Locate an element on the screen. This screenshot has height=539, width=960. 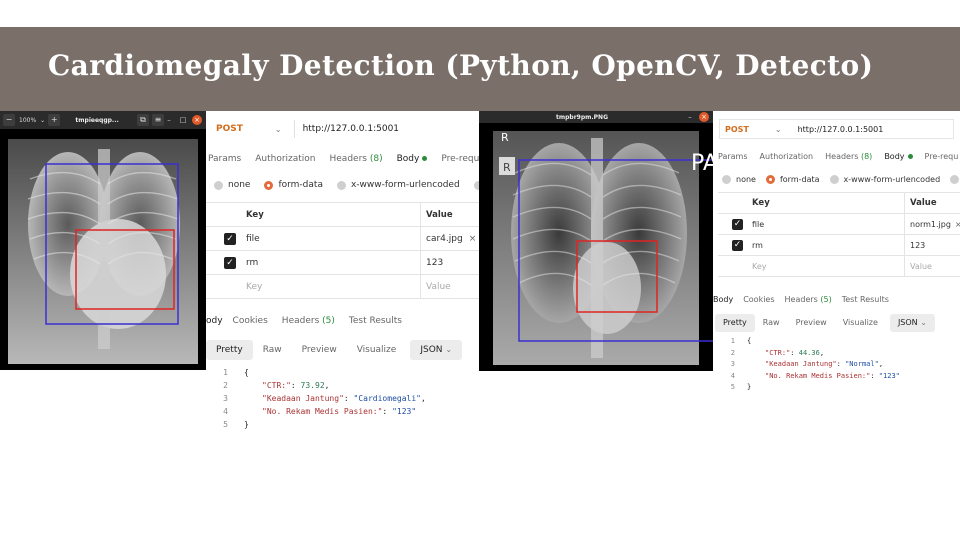
body-mode-options: none form-data x-www-form-urlencoded raw is located at coordinates (841, 179).